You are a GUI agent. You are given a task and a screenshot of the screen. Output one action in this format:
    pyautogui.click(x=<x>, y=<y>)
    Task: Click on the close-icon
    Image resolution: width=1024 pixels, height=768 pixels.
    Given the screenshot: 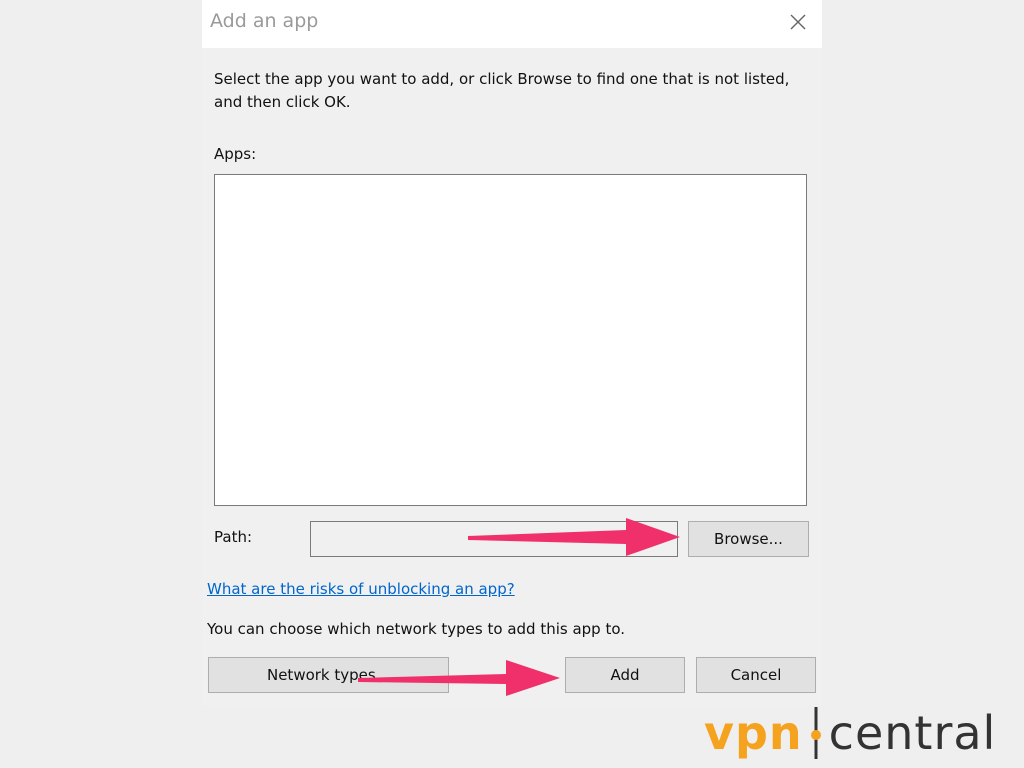 What is the action you would take?
    pyautogui.click(x=798, y=22)
    